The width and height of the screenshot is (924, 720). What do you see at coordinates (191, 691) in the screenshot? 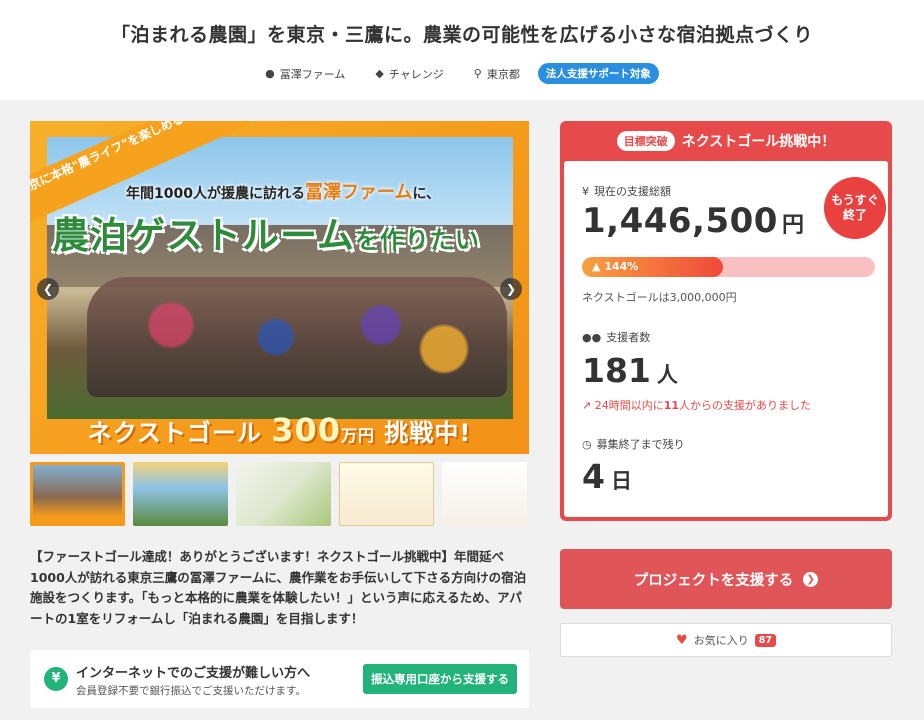
I see `bank-transfer-subtitle: 会員登録不要で銀行振込でご支援いただけます。` at bounding box center [191, 691].